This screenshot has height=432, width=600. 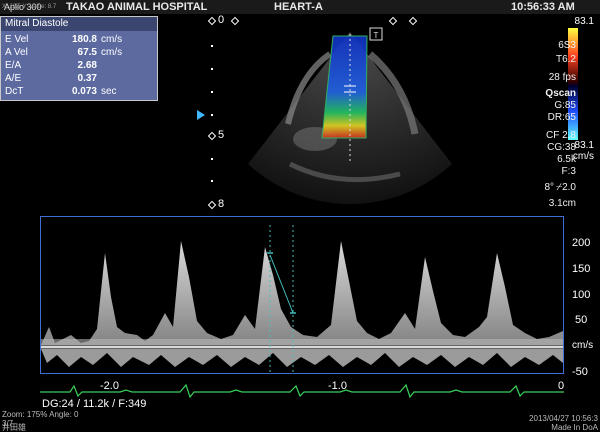 I want to click on depth-label-5: 5, so click(x=221, y=135).